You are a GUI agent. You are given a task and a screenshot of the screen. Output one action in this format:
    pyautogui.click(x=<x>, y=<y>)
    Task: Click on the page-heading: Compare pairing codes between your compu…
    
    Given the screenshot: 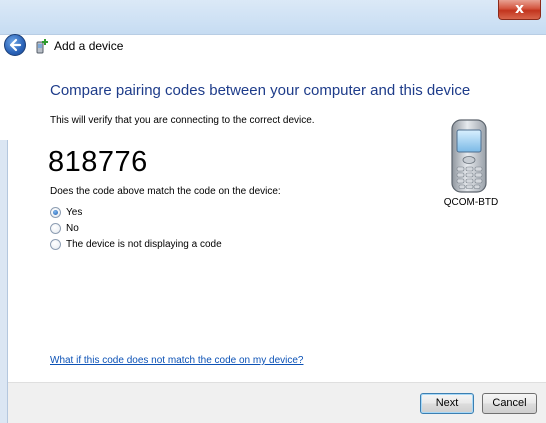 What is the action you would take?
    pyautogui.click(x=260, y=90)
    